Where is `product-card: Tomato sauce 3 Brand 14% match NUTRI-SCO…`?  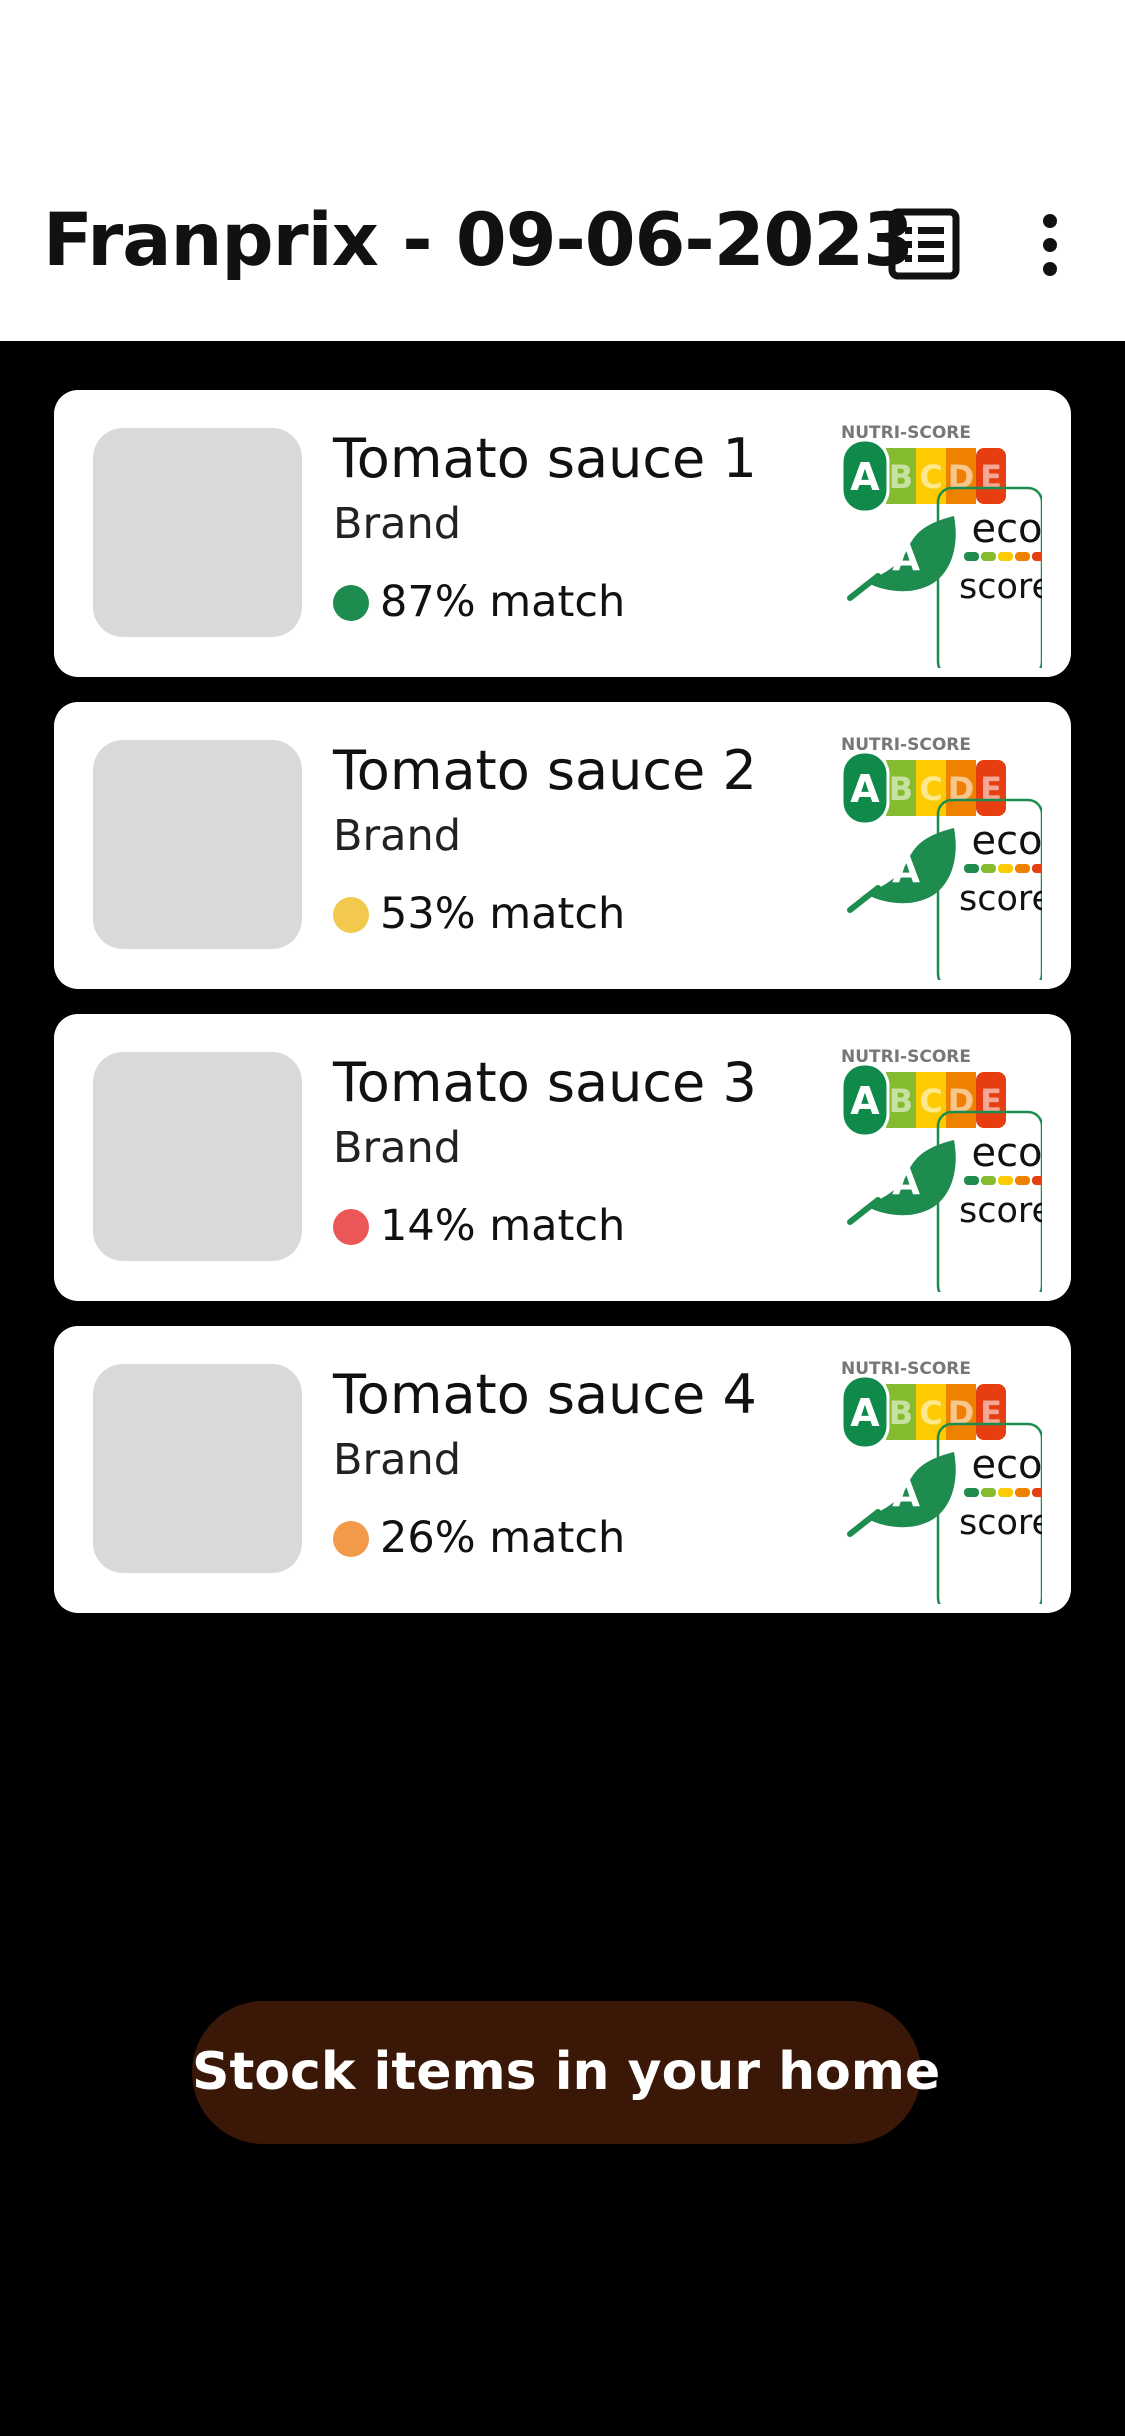
product-card: Tomato sauce 3 Brand 14% match NUTRI-SCO… is located at coordinates (562, 1158).